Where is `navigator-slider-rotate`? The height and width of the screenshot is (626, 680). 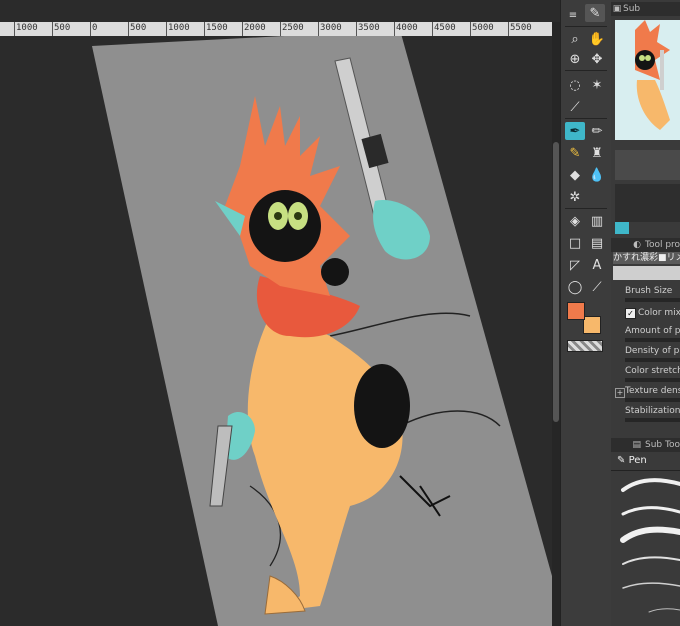
navigator-slider-rotate is located at coordinates (647, 214).